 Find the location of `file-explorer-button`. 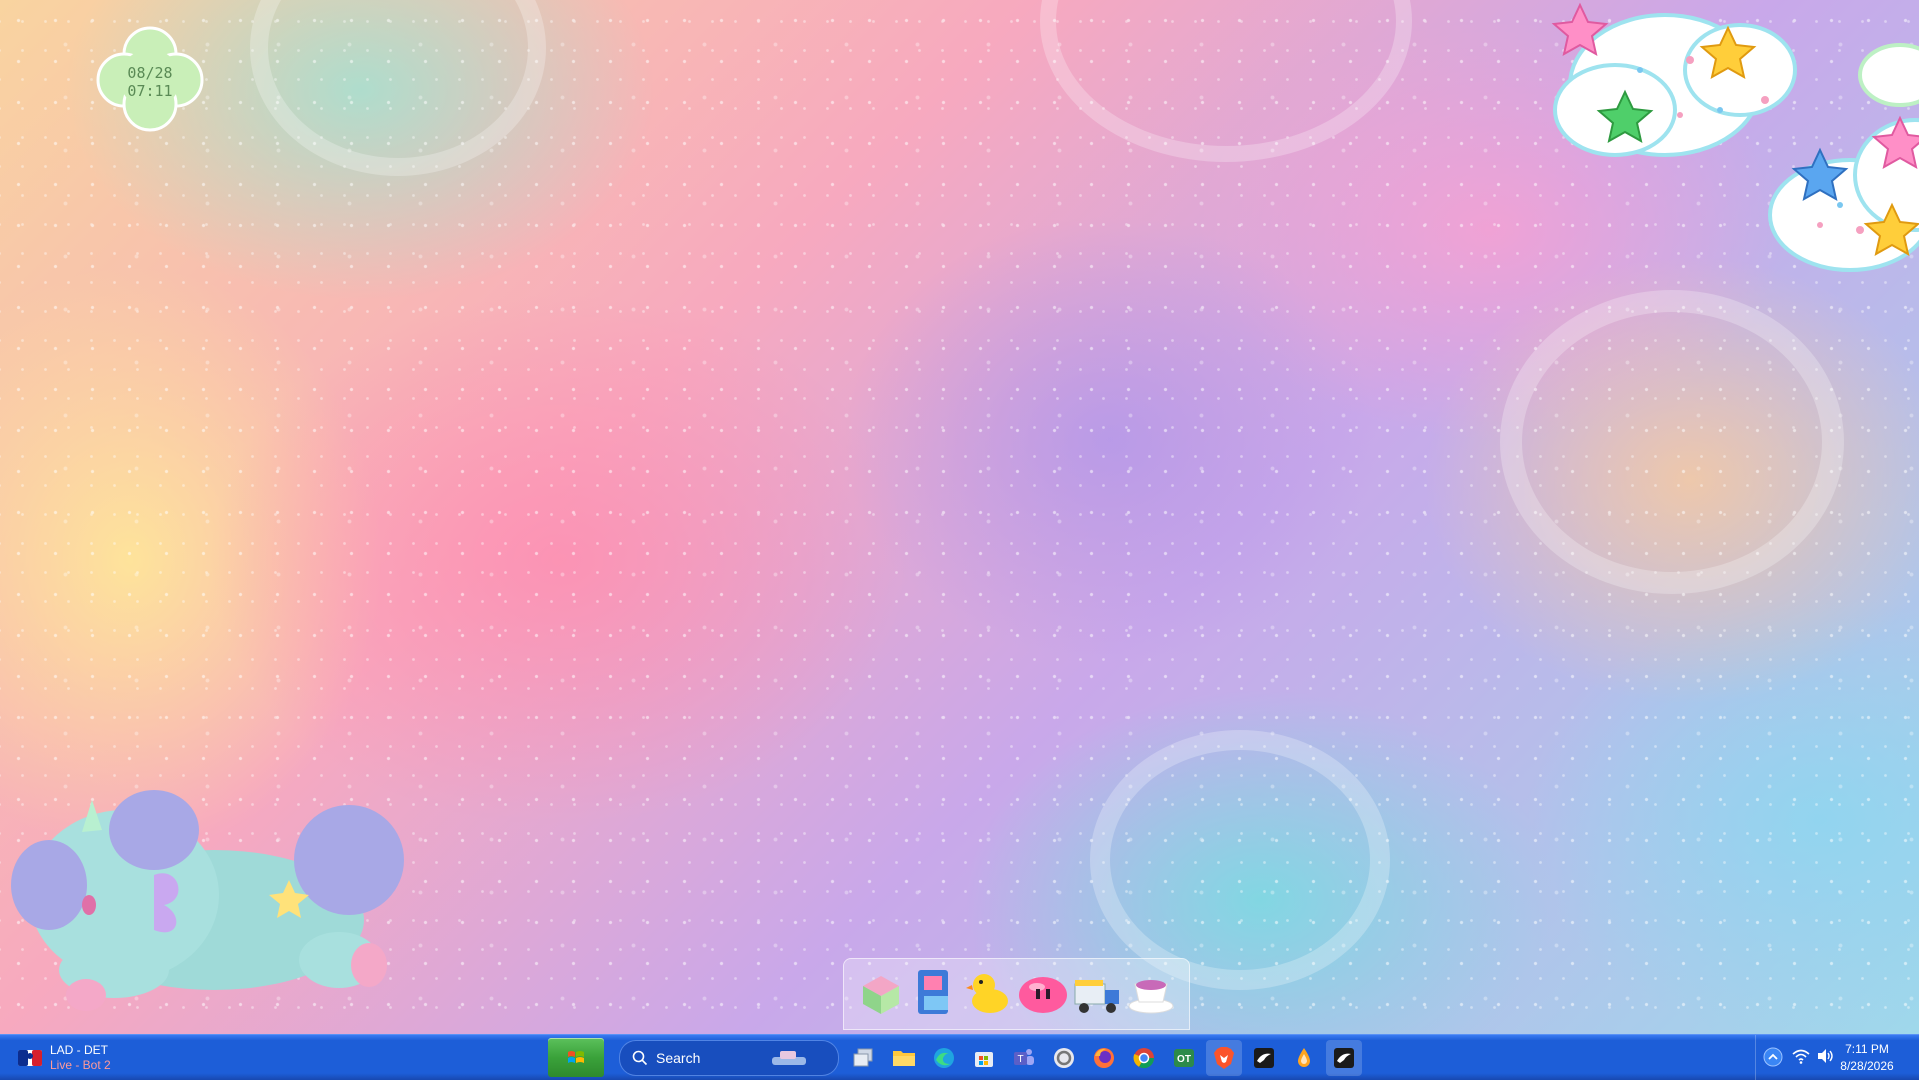

file-explorer-button is located at coordinates (904, 1058).